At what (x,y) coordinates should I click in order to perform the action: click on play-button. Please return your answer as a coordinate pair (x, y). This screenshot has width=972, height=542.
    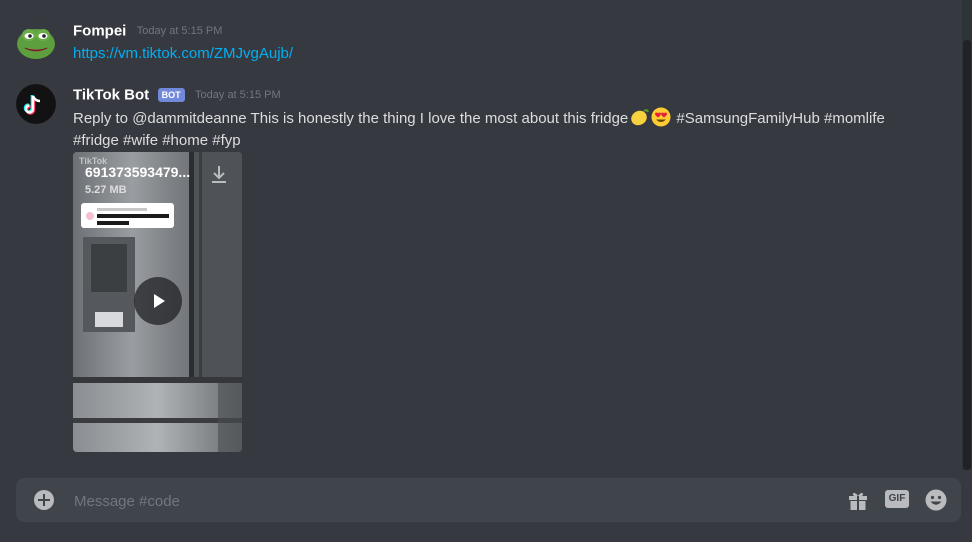
    Looking at the image, I should click on (158, 301).